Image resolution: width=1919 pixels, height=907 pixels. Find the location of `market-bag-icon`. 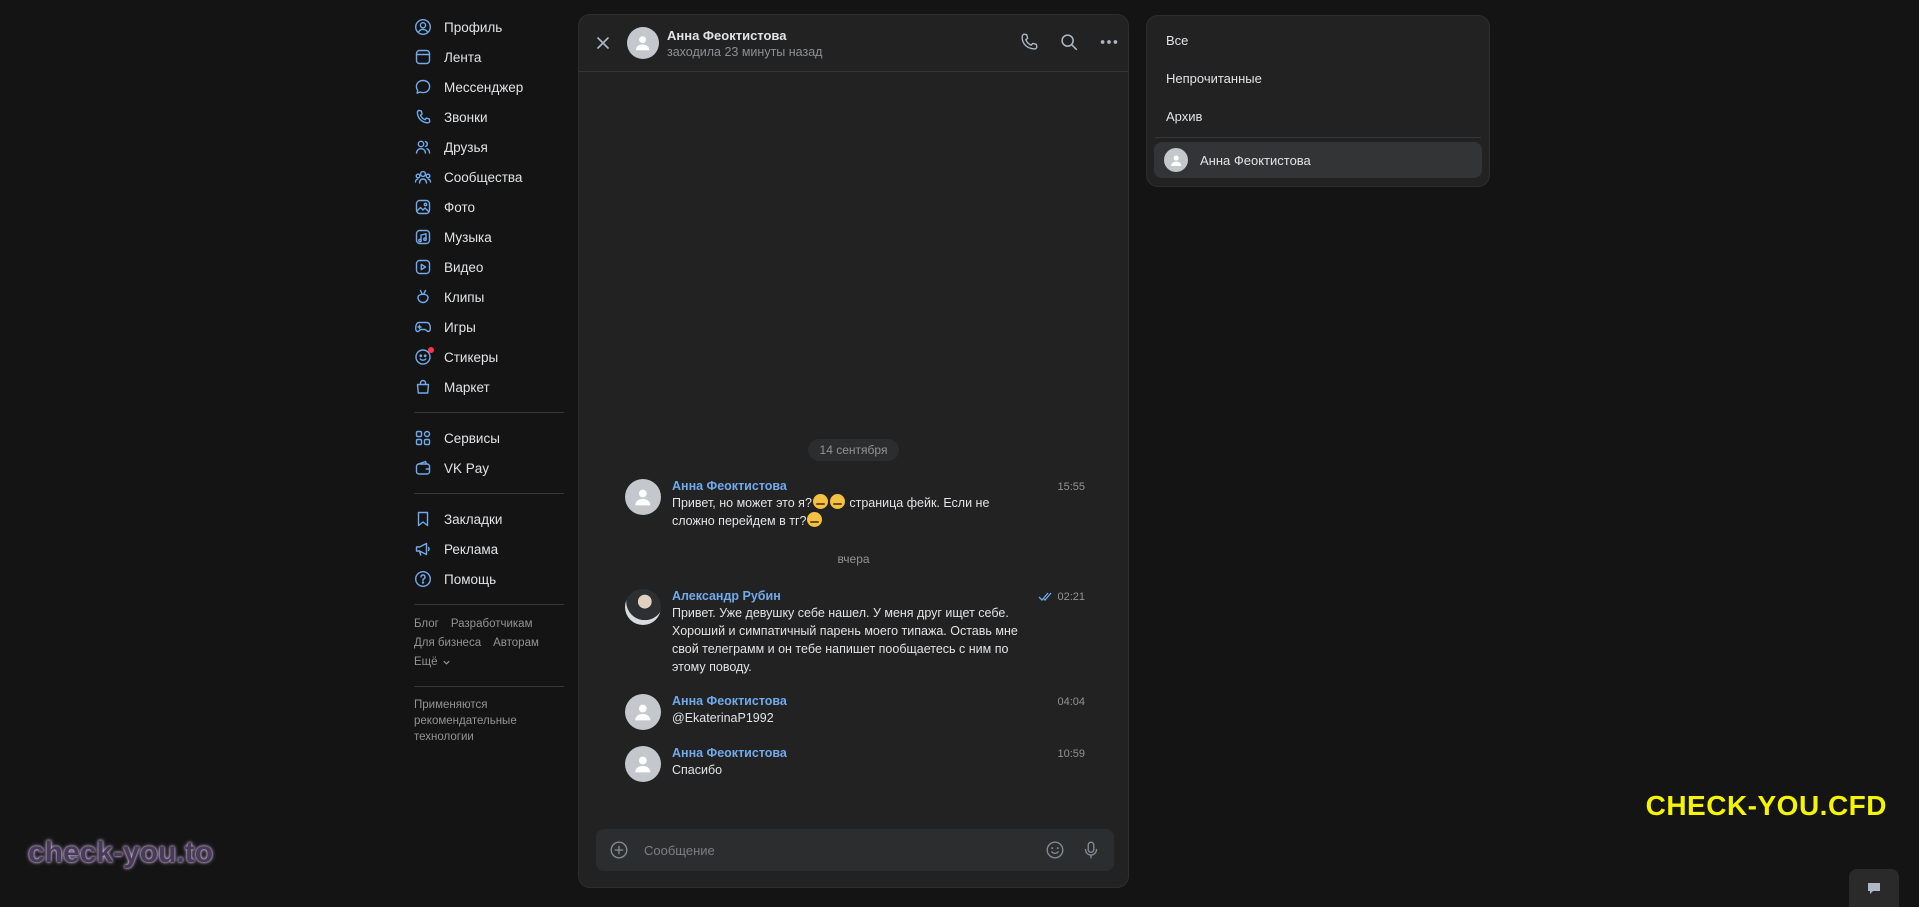

market-bag-icon is located at coordinates (423, 387).